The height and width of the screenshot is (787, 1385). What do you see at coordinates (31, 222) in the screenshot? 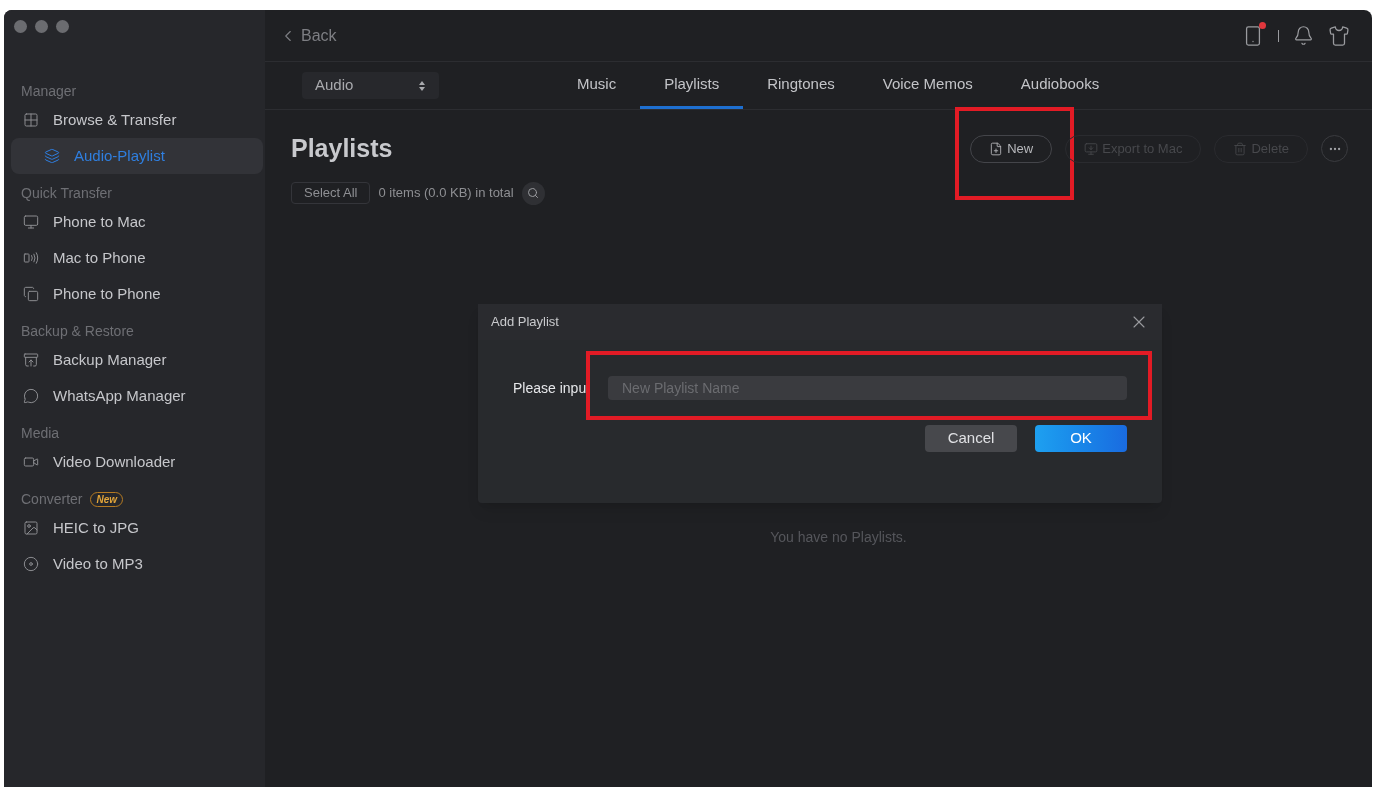
I see `monitor-icon` at bounding box center [31, 222].